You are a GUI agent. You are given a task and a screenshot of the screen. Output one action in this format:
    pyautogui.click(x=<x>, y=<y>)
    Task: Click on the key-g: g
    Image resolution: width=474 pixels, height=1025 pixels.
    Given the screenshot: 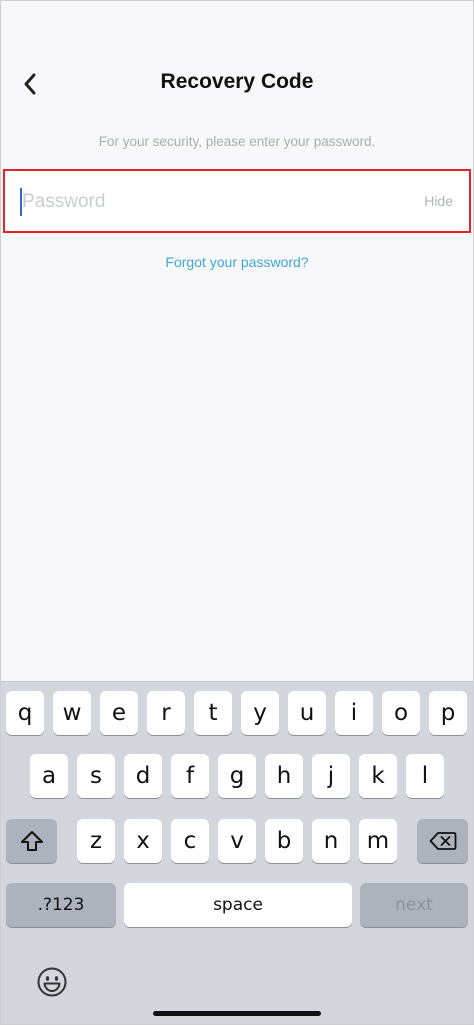 What is the action you would take?
    pyautogui.click(x=237, y=776)
    